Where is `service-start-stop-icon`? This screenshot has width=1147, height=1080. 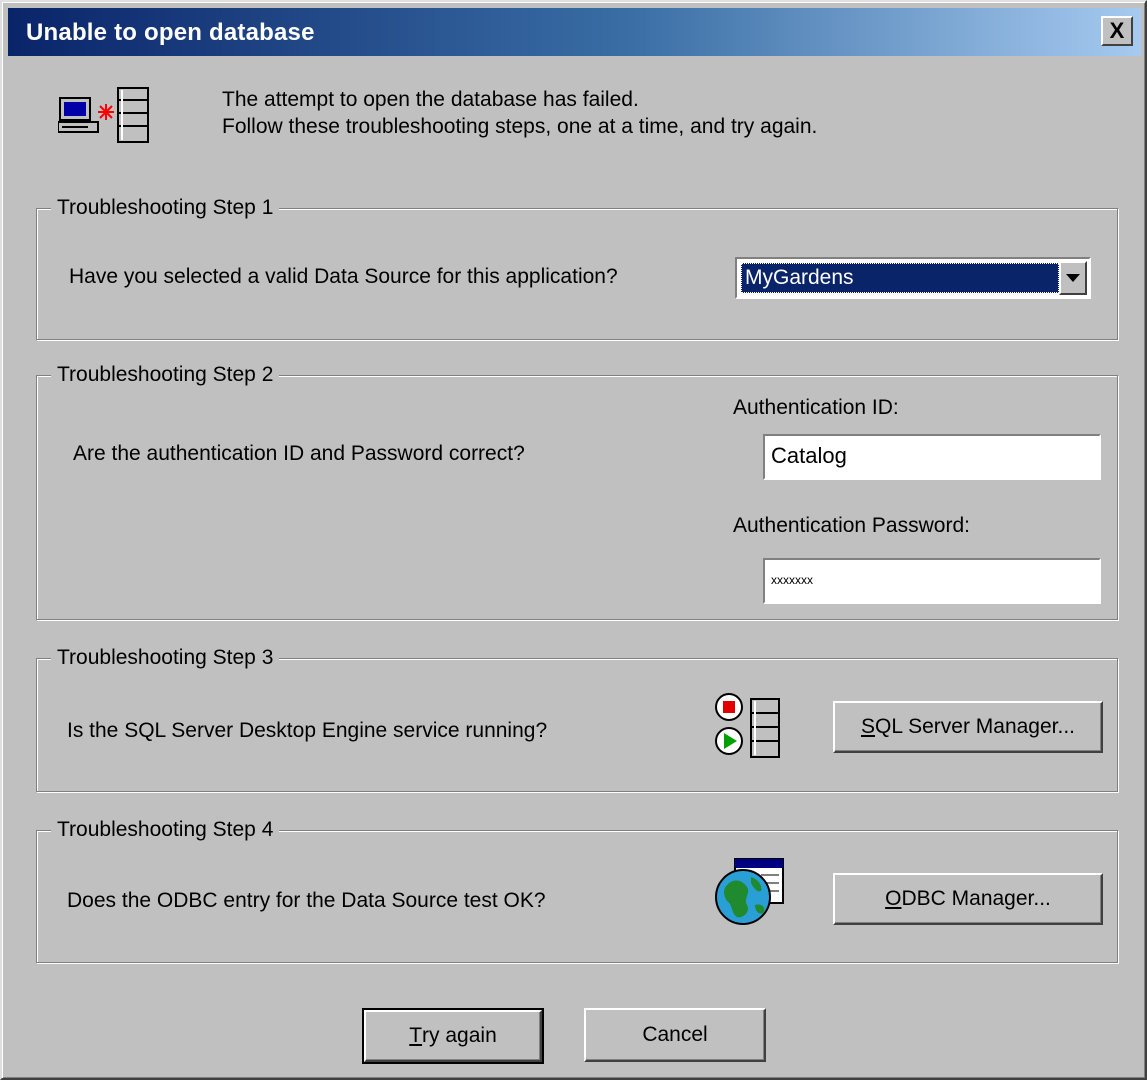 service-start-stop-icon is located at coordinates (747, 725).